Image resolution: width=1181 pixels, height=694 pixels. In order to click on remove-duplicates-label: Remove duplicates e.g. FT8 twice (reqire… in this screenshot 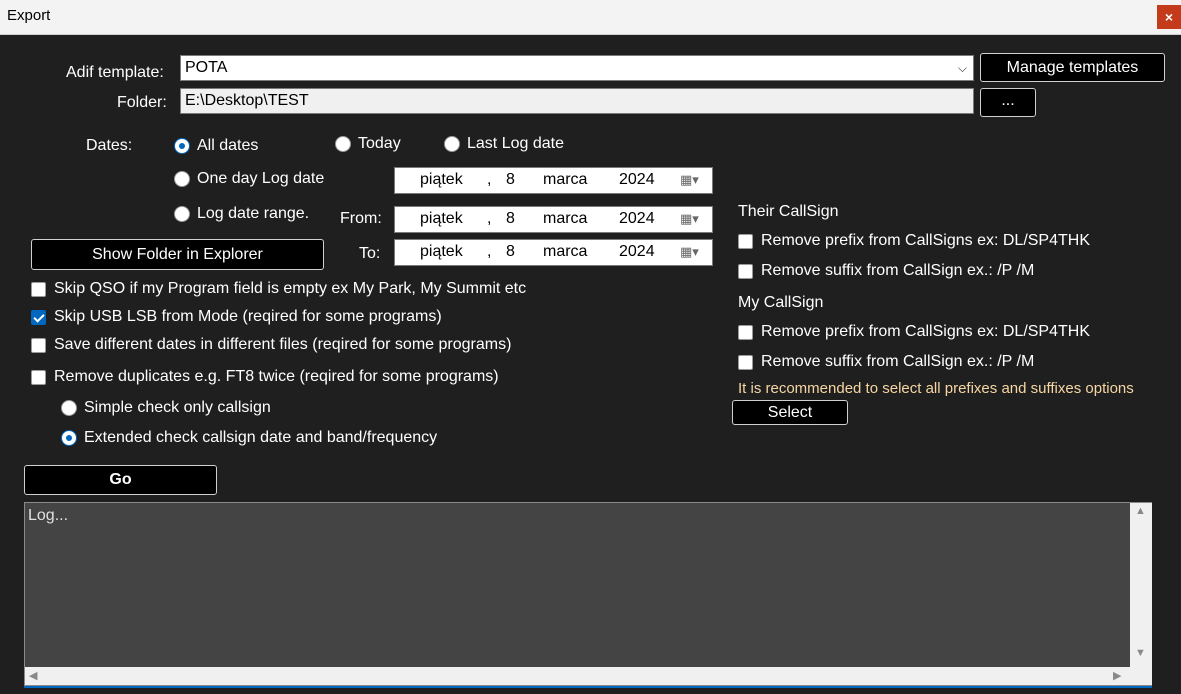, I will do `click(276, 376)`.